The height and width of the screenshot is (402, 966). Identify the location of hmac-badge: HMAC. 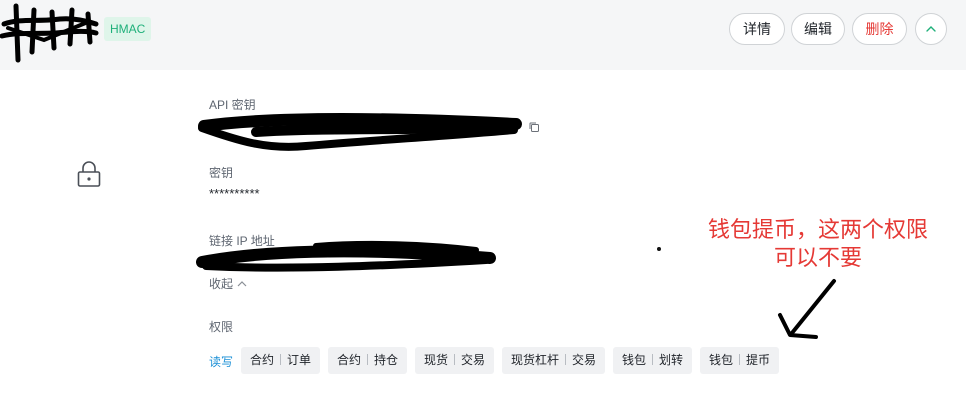
(128, 29).